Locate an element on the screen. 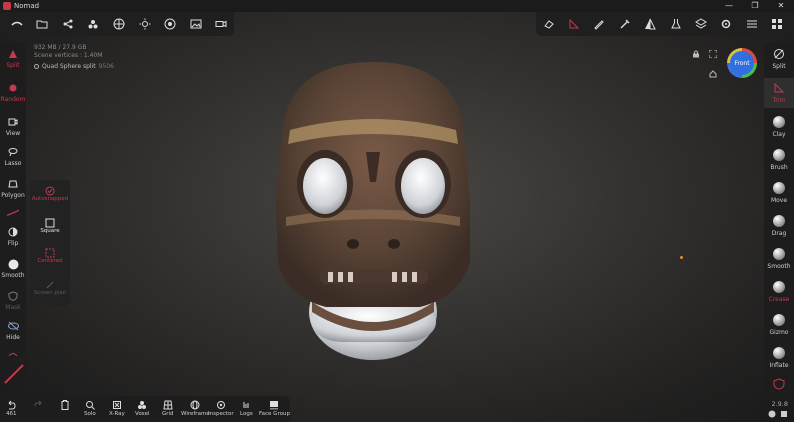  popup-centered: Centered is located at coordinates (50, 256).